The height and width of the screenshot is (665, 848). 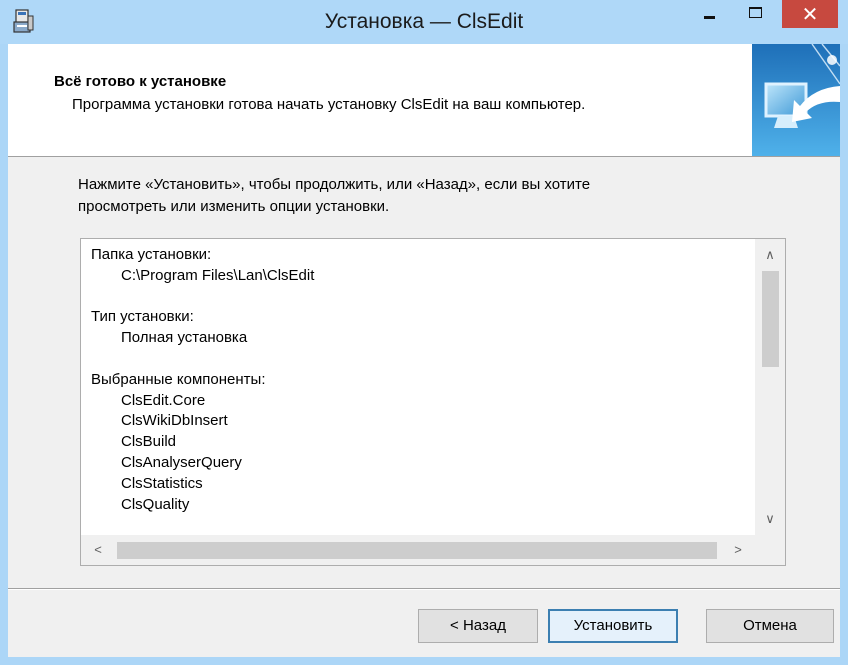 I want to click on minimize-button, so click(x=710, y=14).